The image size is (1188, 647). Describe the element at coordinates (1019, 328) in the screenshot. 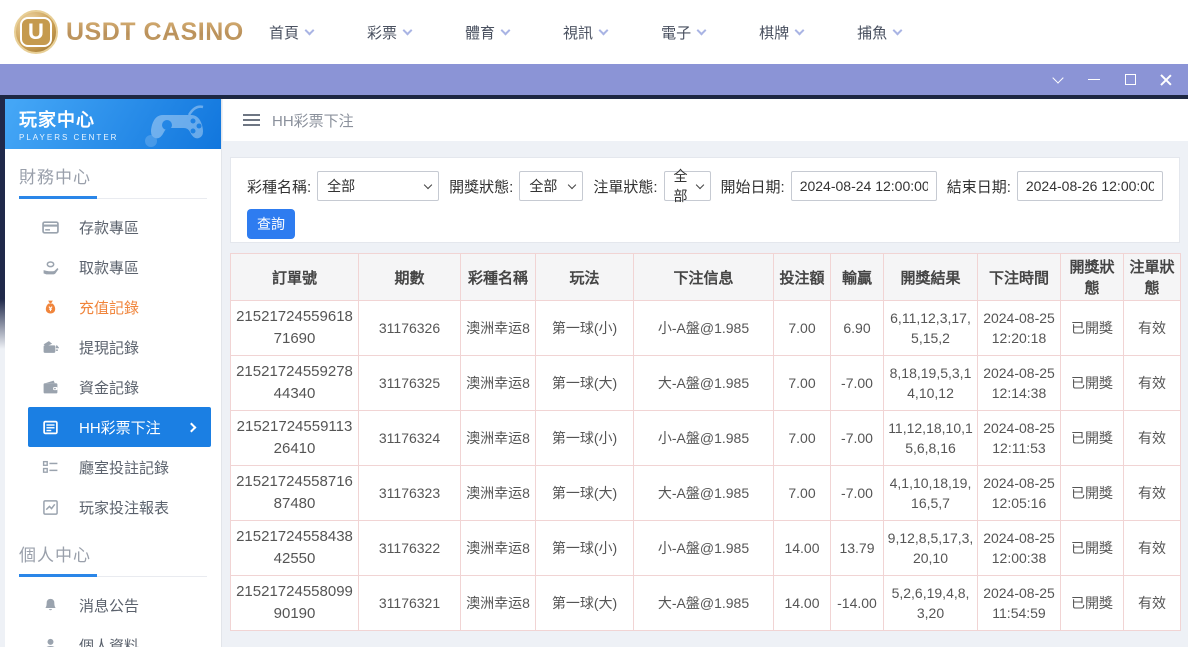

I see `table-cell: 2024-08-25 12:20:18` at that location.